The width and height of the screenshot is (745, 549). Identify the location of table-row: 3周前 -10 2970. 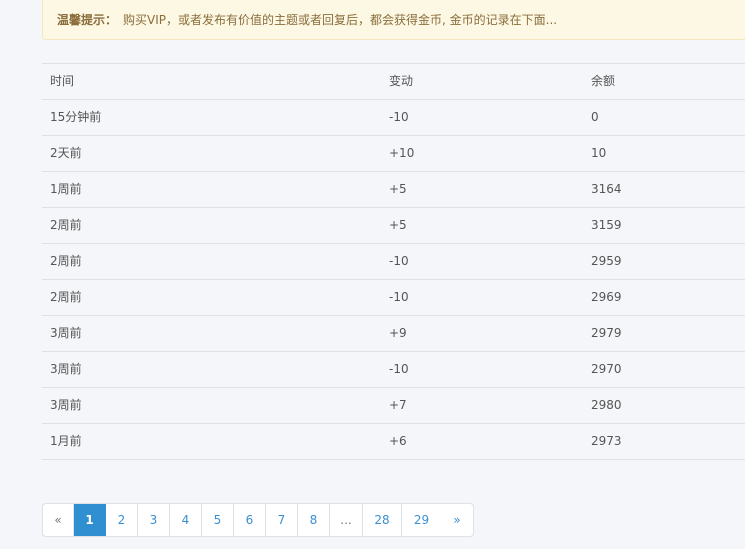
(393, 369).